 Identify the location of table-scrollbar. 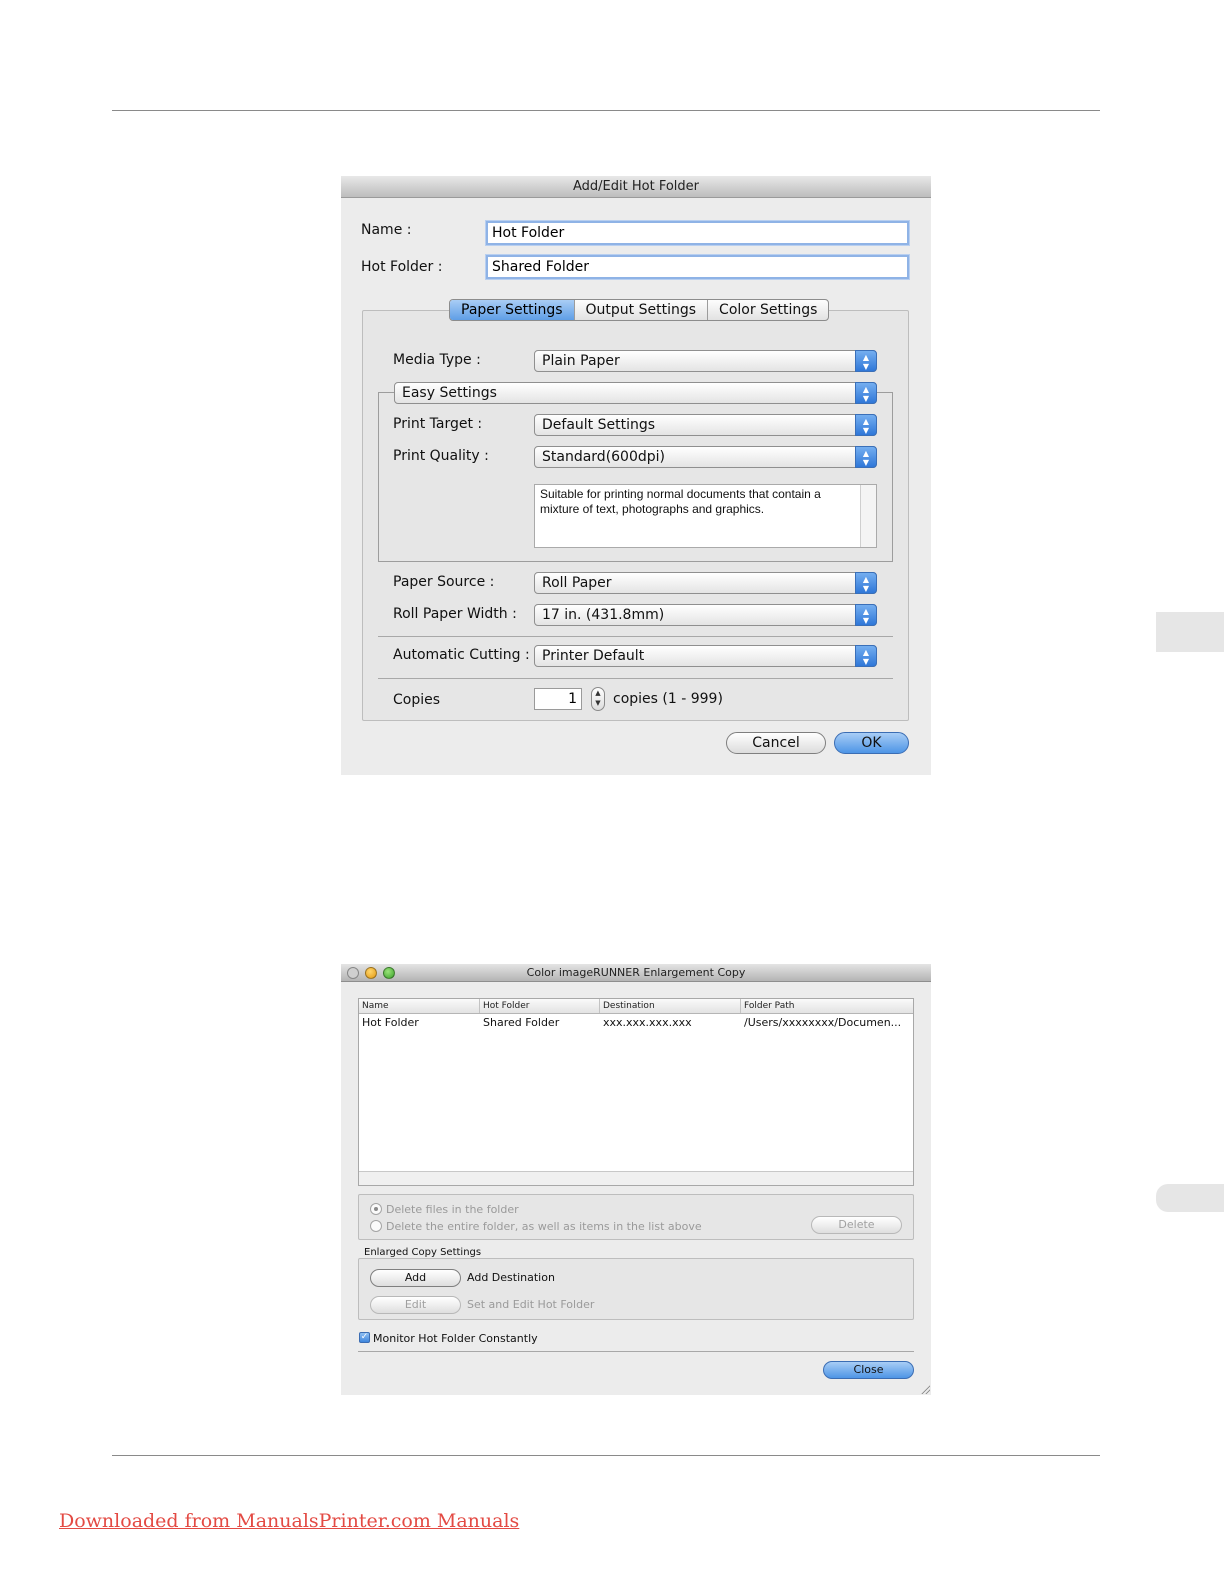
(636, 1178).